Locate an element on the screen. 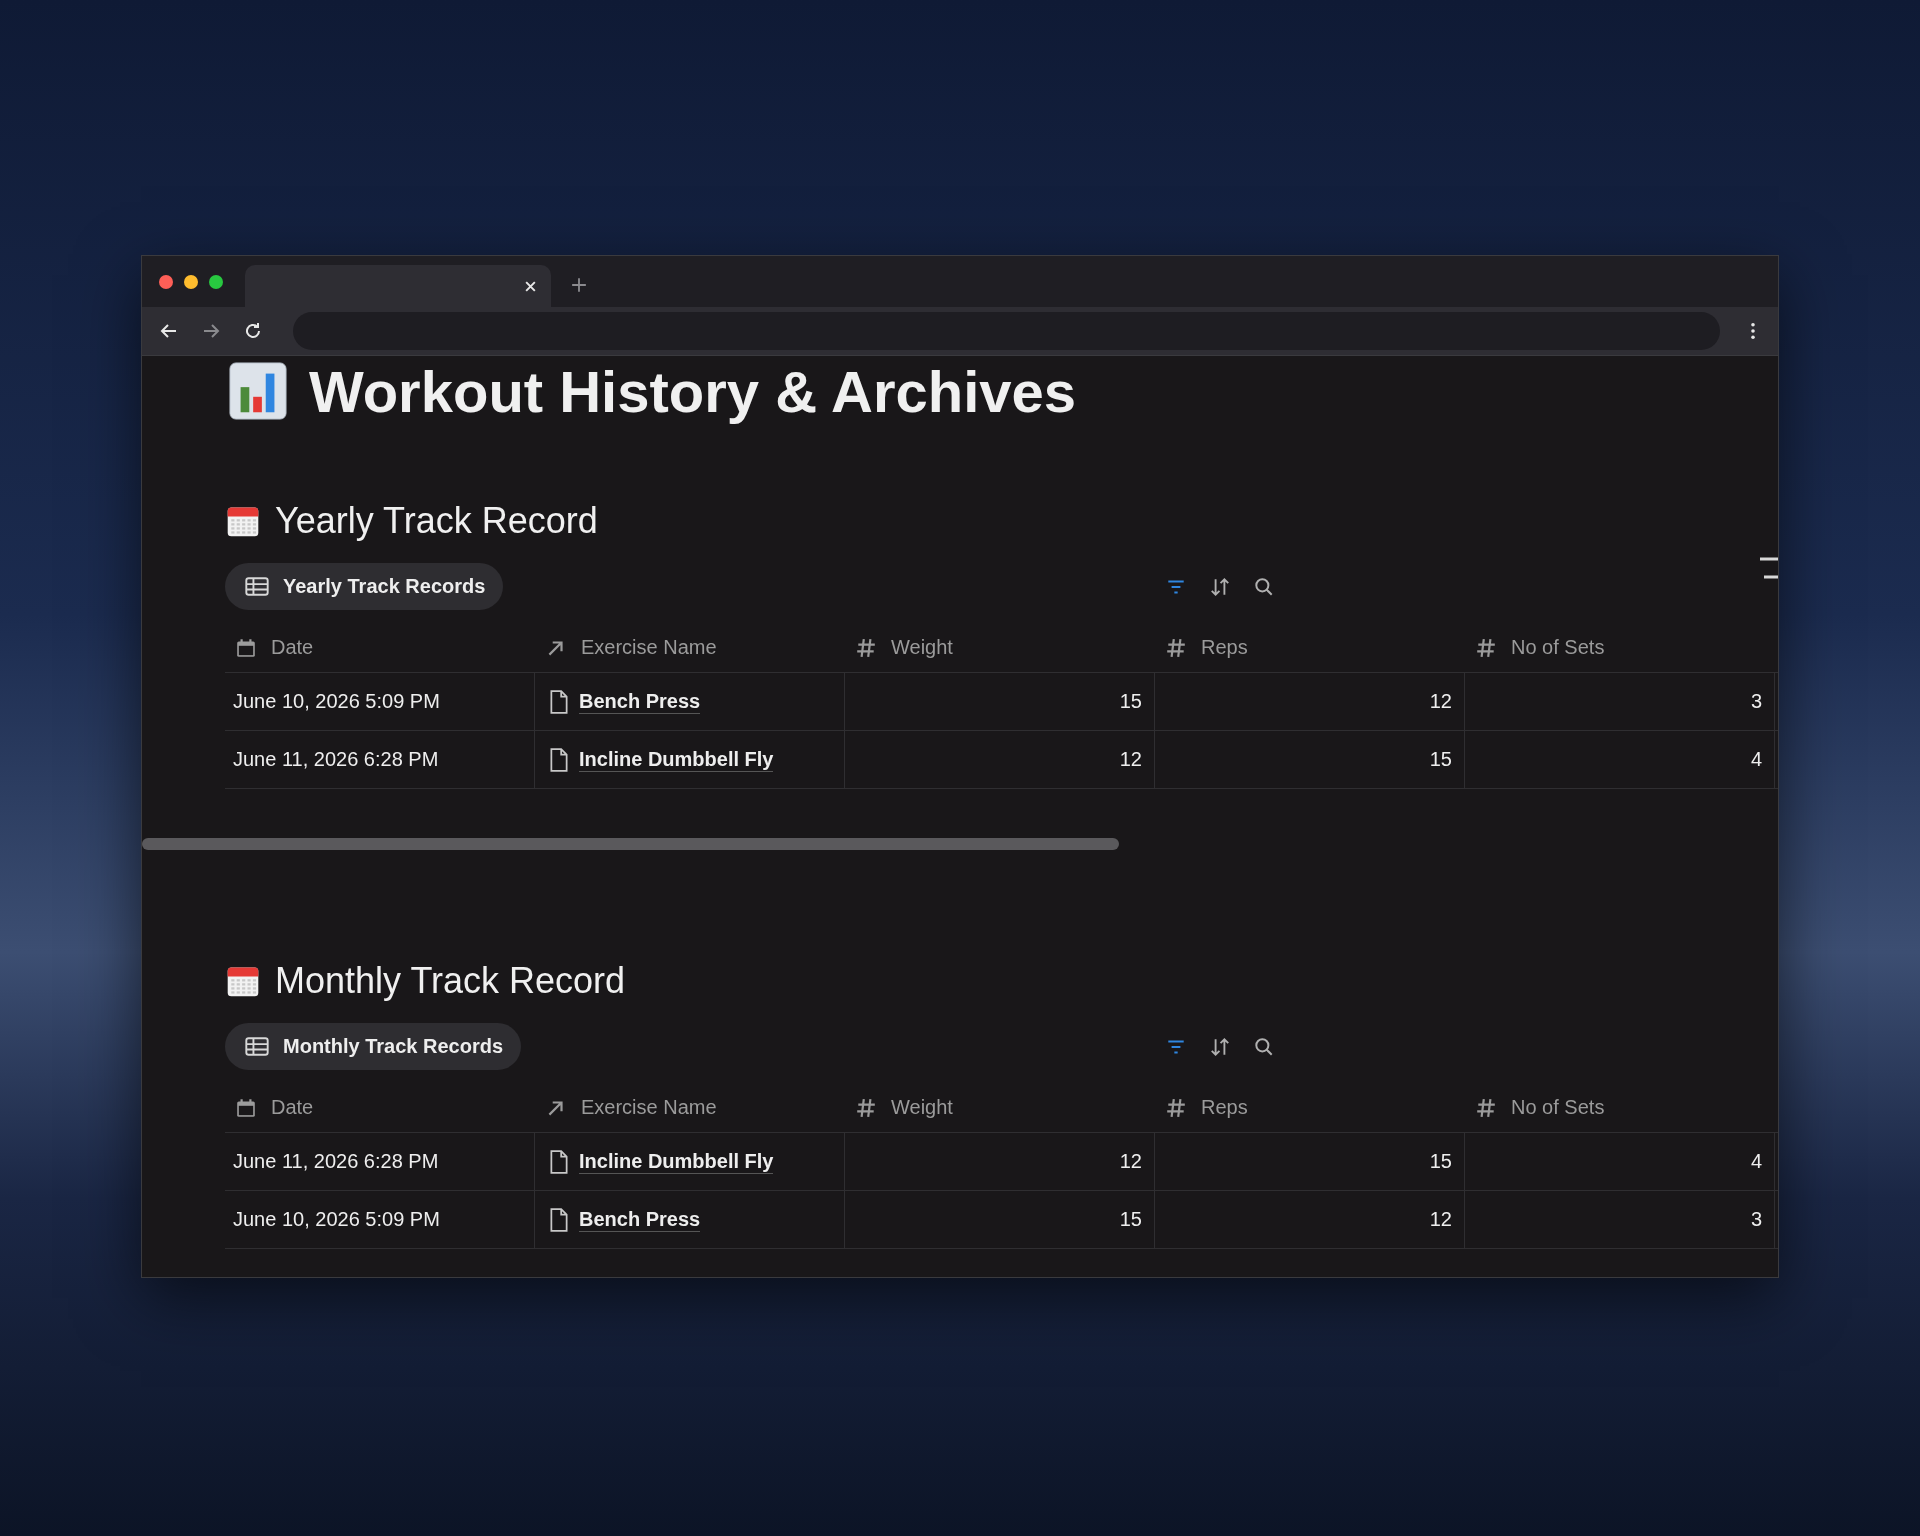 Image resolution: width=1920 pixels, height=1536 pixels. section-heading: Yearly Track Record is located at coordinates (436, 521).